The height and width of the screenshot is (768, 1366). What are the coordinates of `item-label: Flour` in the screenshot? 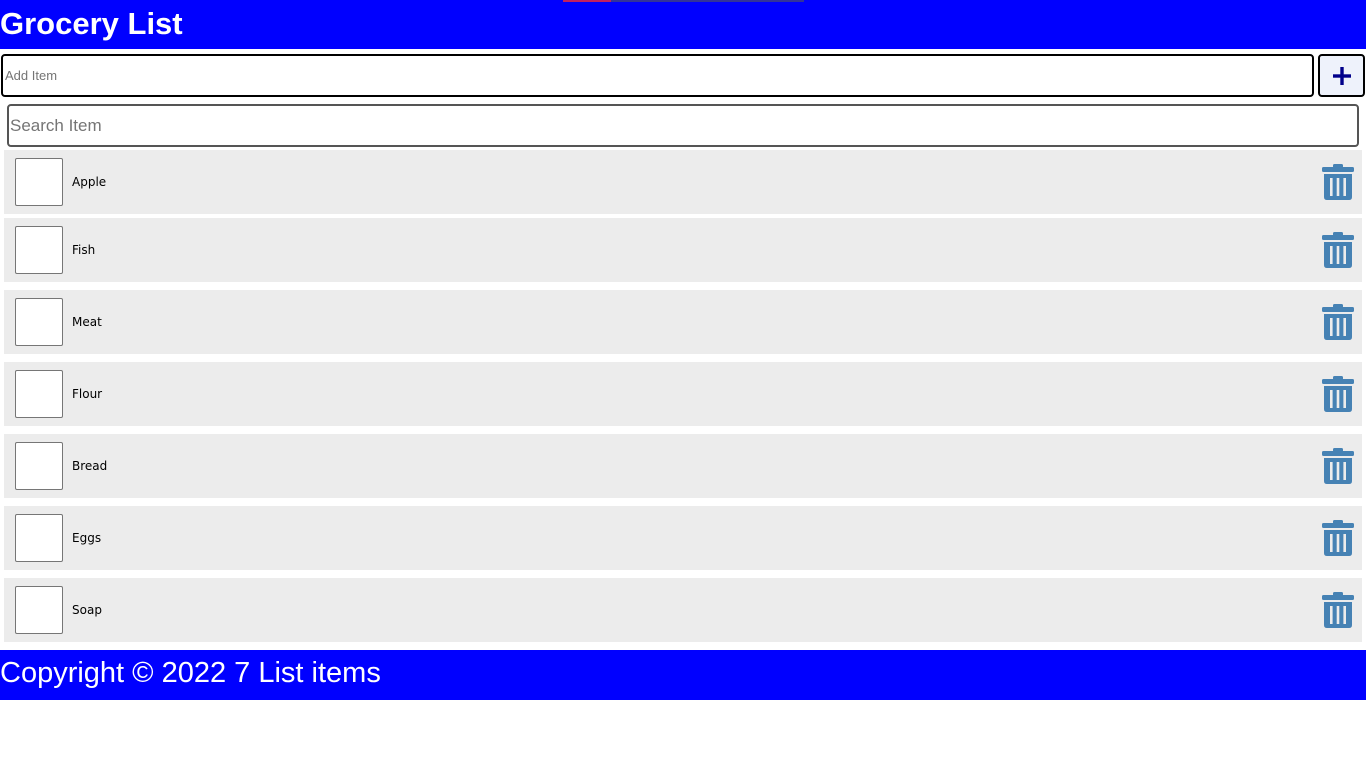 It's located at (87, 394).